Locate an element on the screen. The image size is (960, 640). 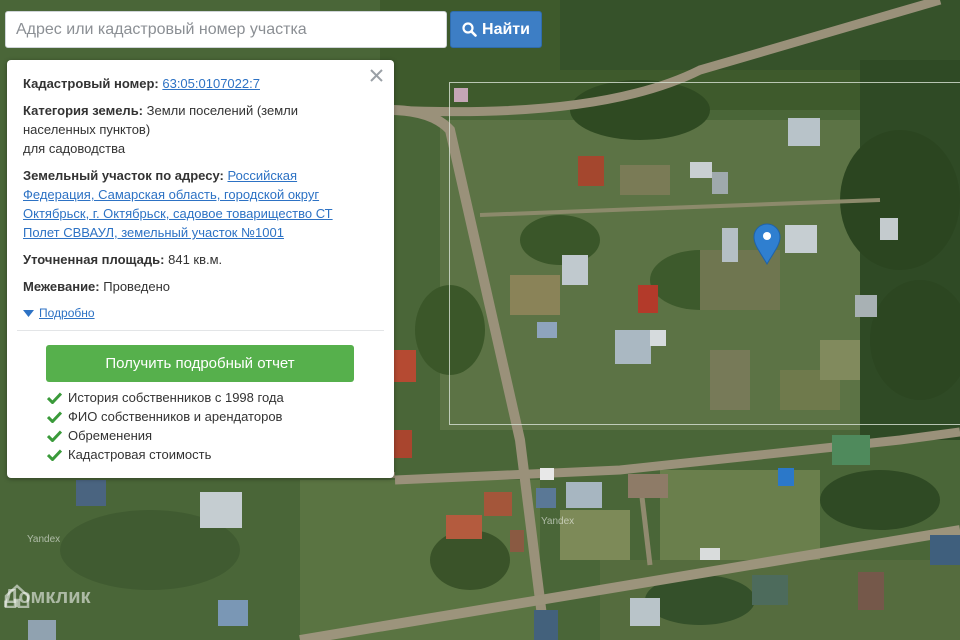
survey-label: Межевание: is located at coordinates (61, 286).